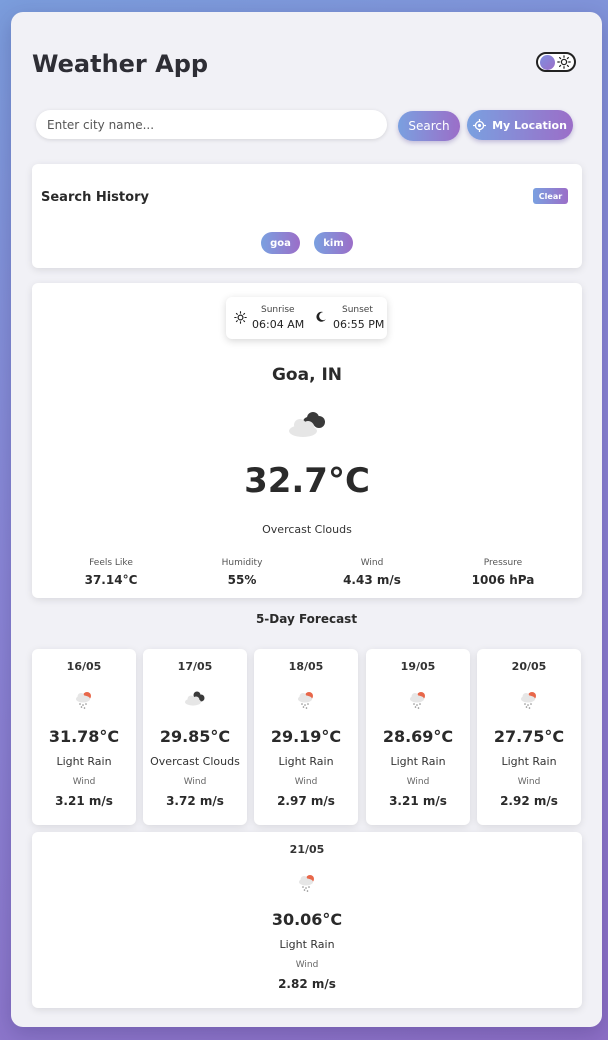  Describe the element at coordinates (307, 375) in the screenshot. I see `city-name: Goa, IN` at that location.